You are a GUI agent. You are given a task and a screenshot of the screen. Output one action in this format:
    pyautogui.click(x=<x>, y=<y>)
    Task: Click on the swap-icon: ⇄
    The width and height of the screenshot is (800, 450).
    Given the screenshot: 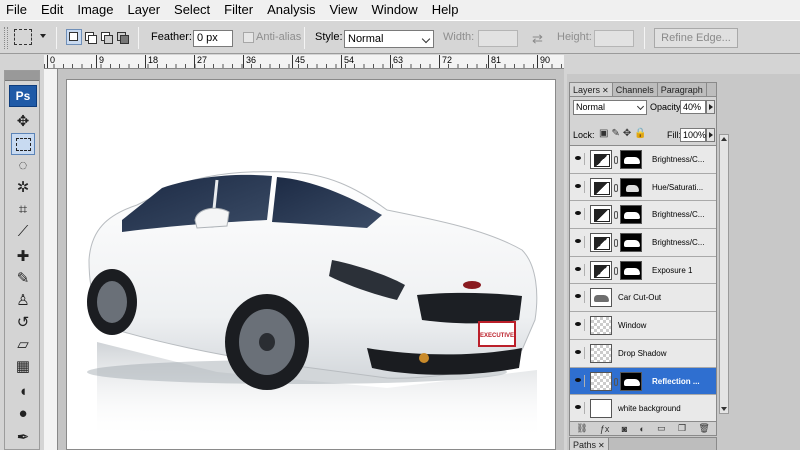 What is the action you would take?
    pyautogui.click(x=537, y=39)
    